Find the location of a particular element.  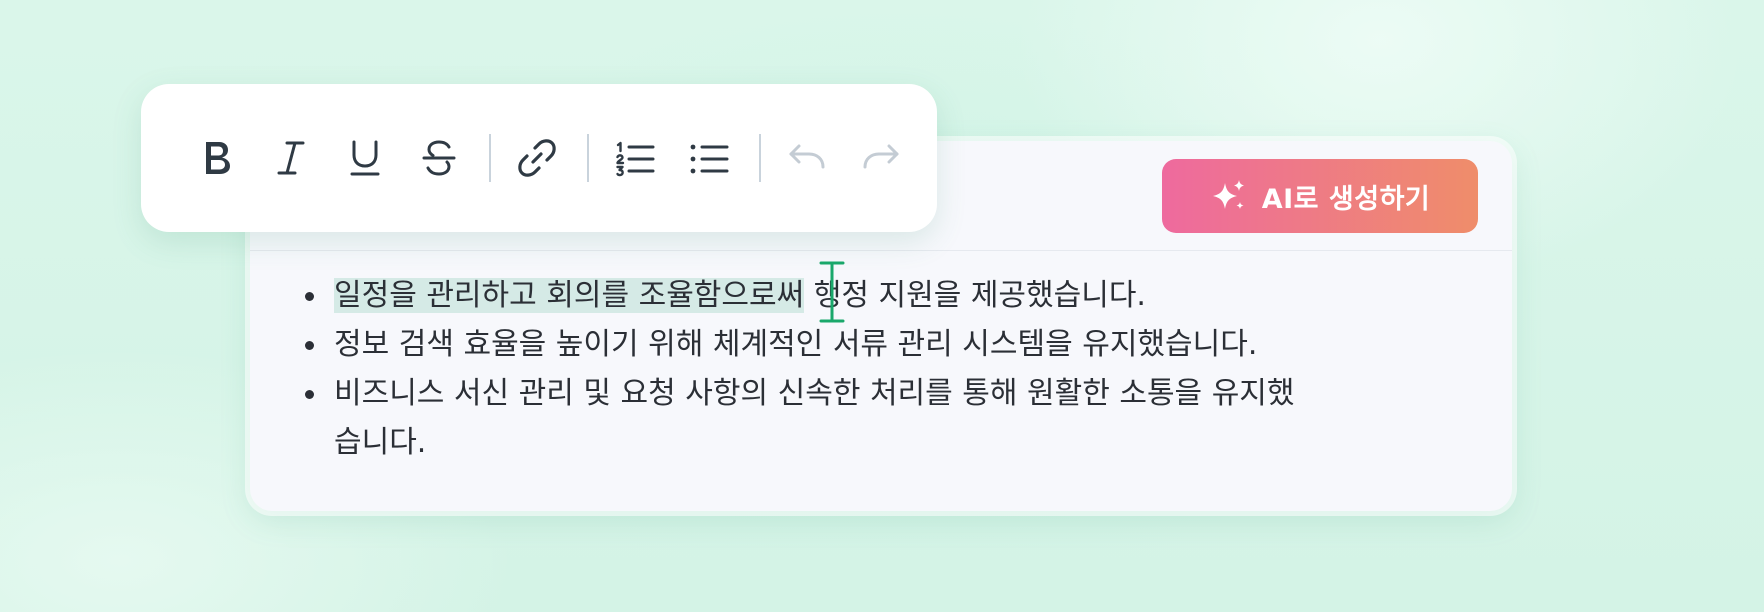

ai-generate-label: AI로 생성하기 is located at coordinates (1346, 199).